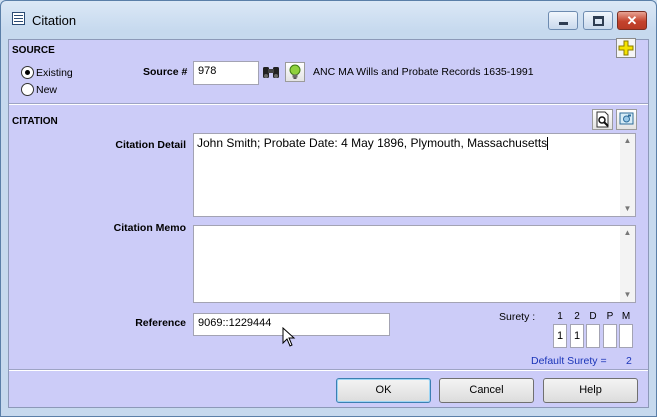  Describe the element at coordinates (486, 390) in the screenshot. I see `cancel-button: Cancel` at that location.